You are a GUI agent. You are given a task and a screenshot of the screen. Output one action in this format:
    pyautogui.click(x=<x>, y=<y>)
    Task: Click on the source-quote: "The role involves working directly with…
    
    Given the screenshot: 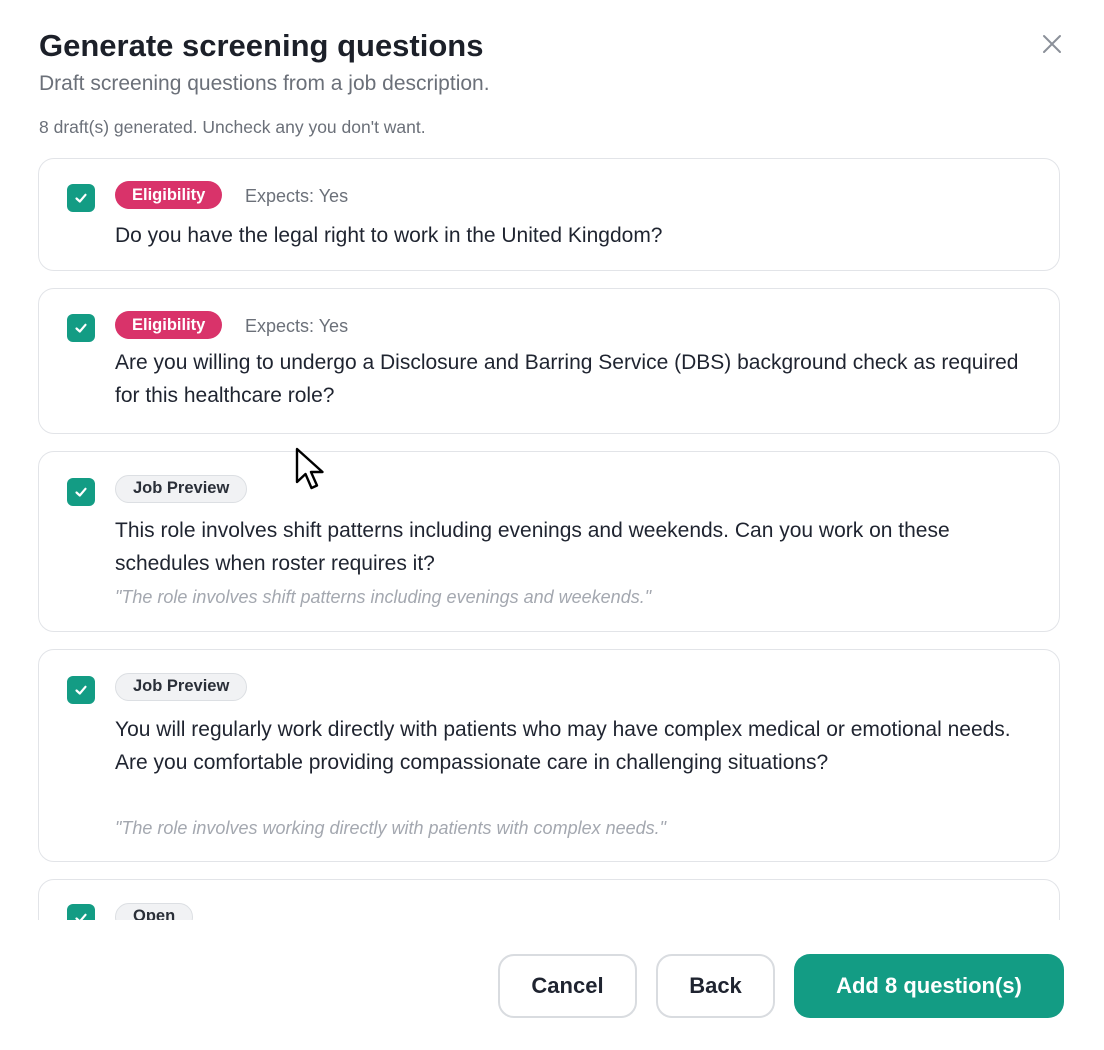 What is the action you would take?
    pyautogui.click(x=391, y=828)
    